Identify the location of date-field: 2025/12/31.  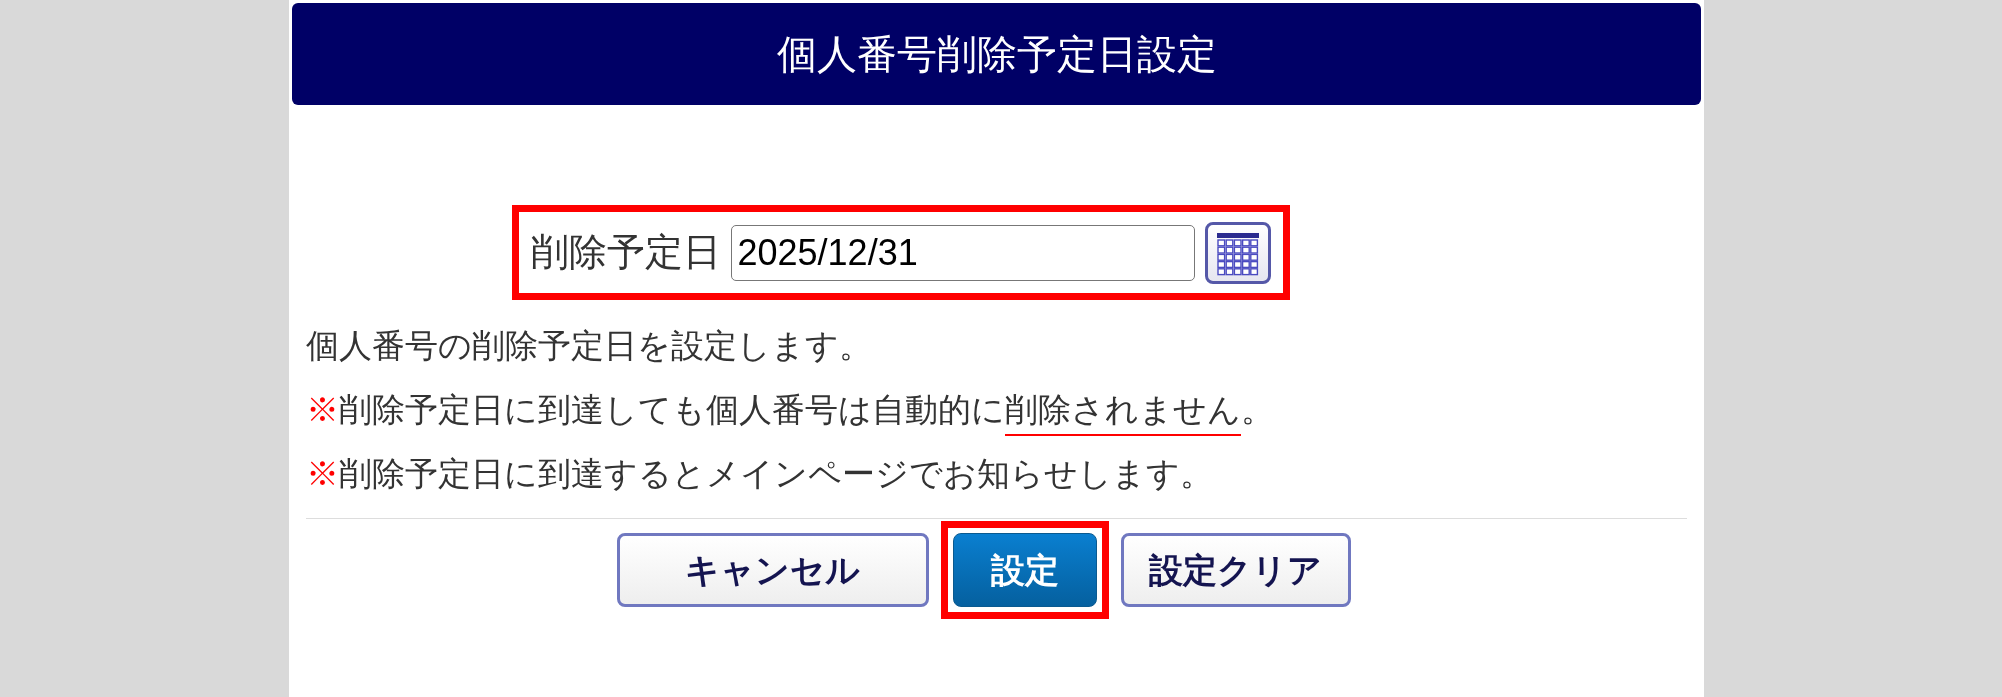
(962, 252).